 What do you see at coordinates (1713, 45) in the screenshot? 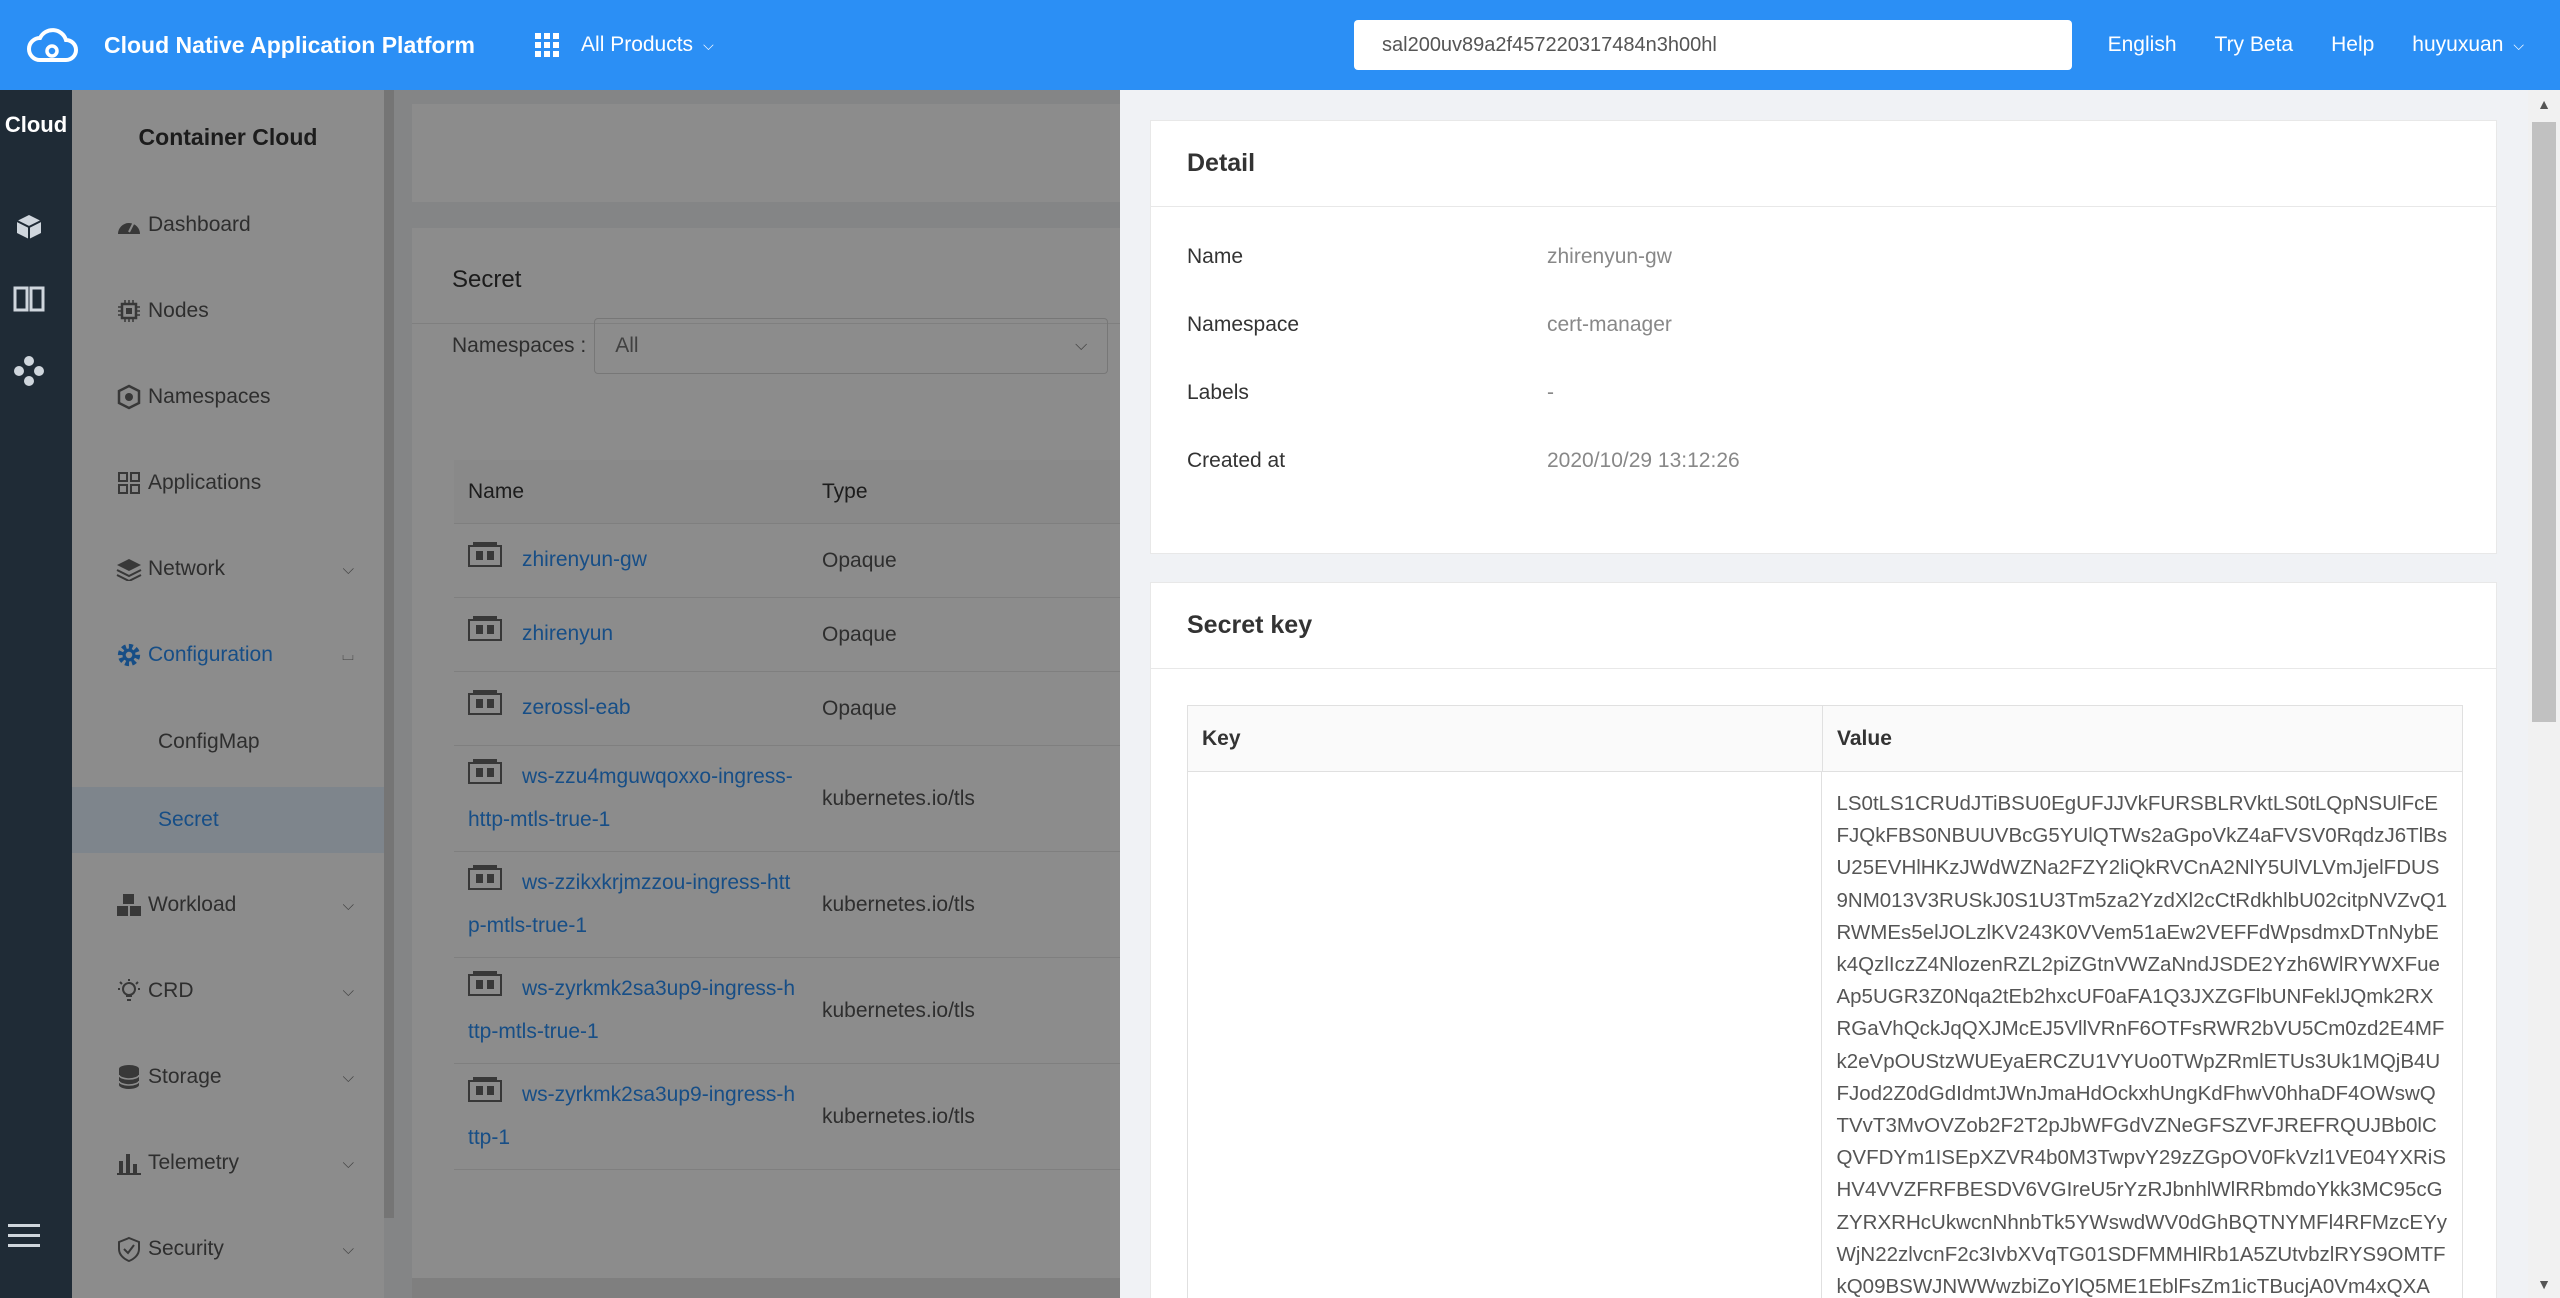
I see `search-input: sal200uv89a2f457220317484n3h00hl` at bounding box center [1713, 45].